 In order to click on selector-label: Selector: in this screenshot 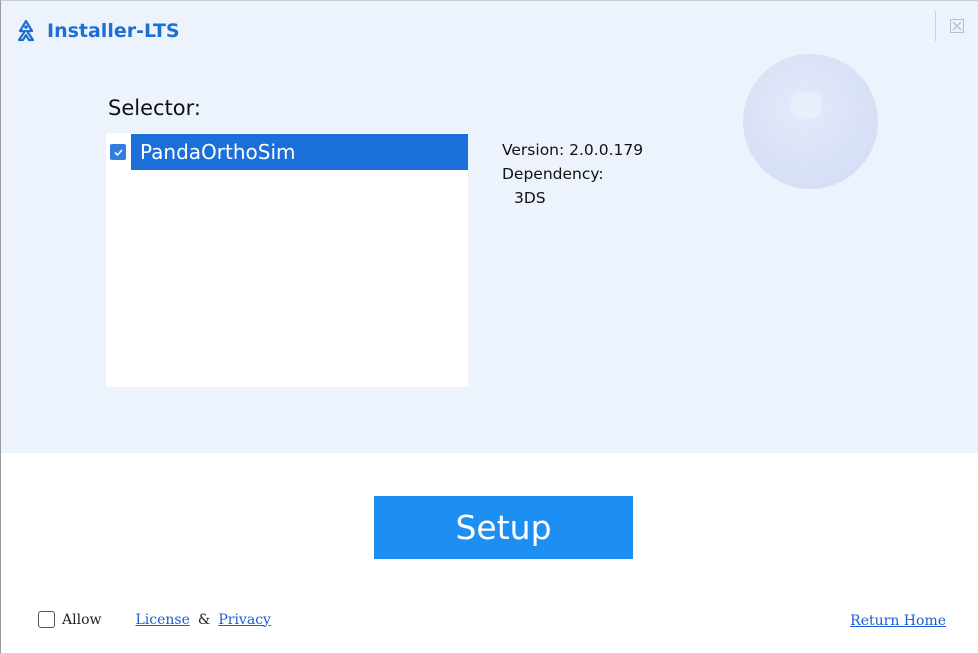, I will do `click(154, 108)`.